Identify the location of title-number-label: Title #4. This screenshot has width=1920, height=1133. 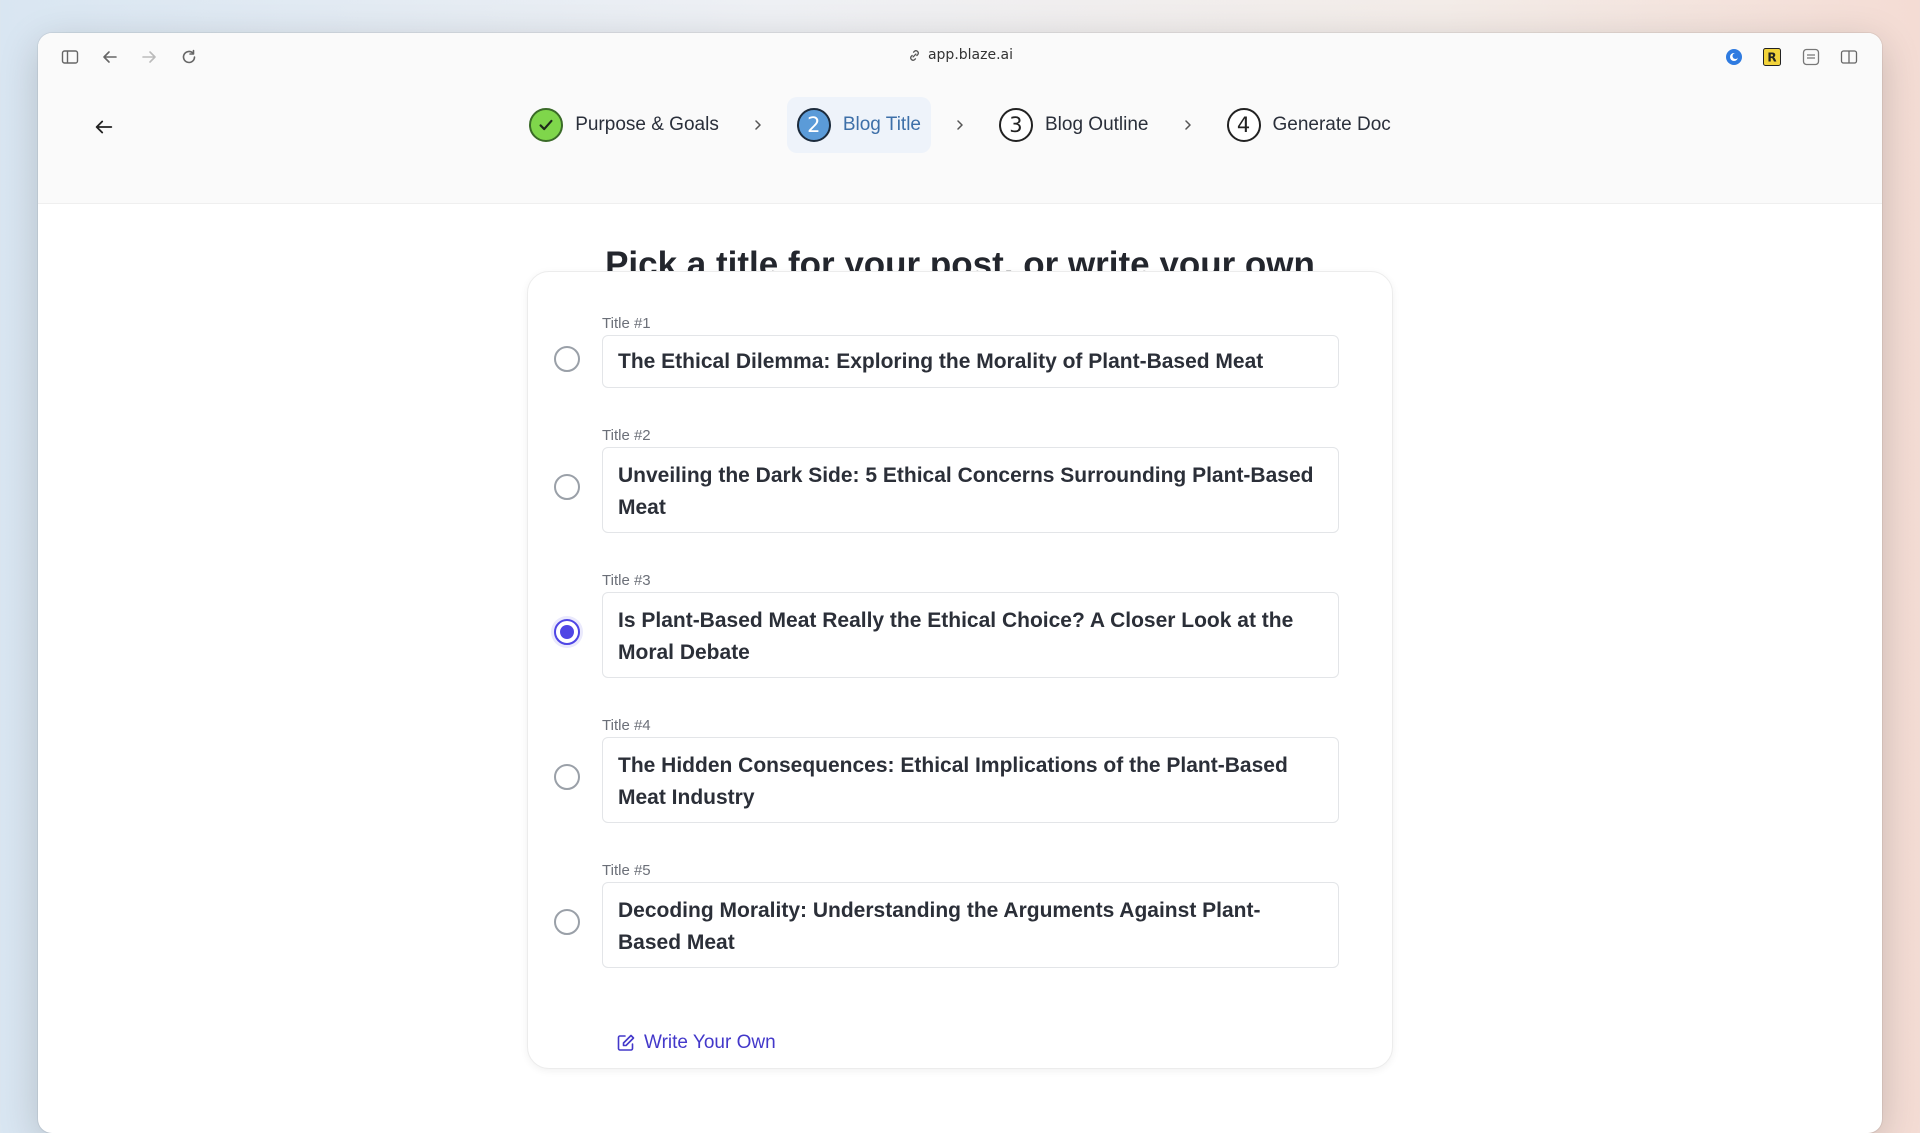
(626, 725).